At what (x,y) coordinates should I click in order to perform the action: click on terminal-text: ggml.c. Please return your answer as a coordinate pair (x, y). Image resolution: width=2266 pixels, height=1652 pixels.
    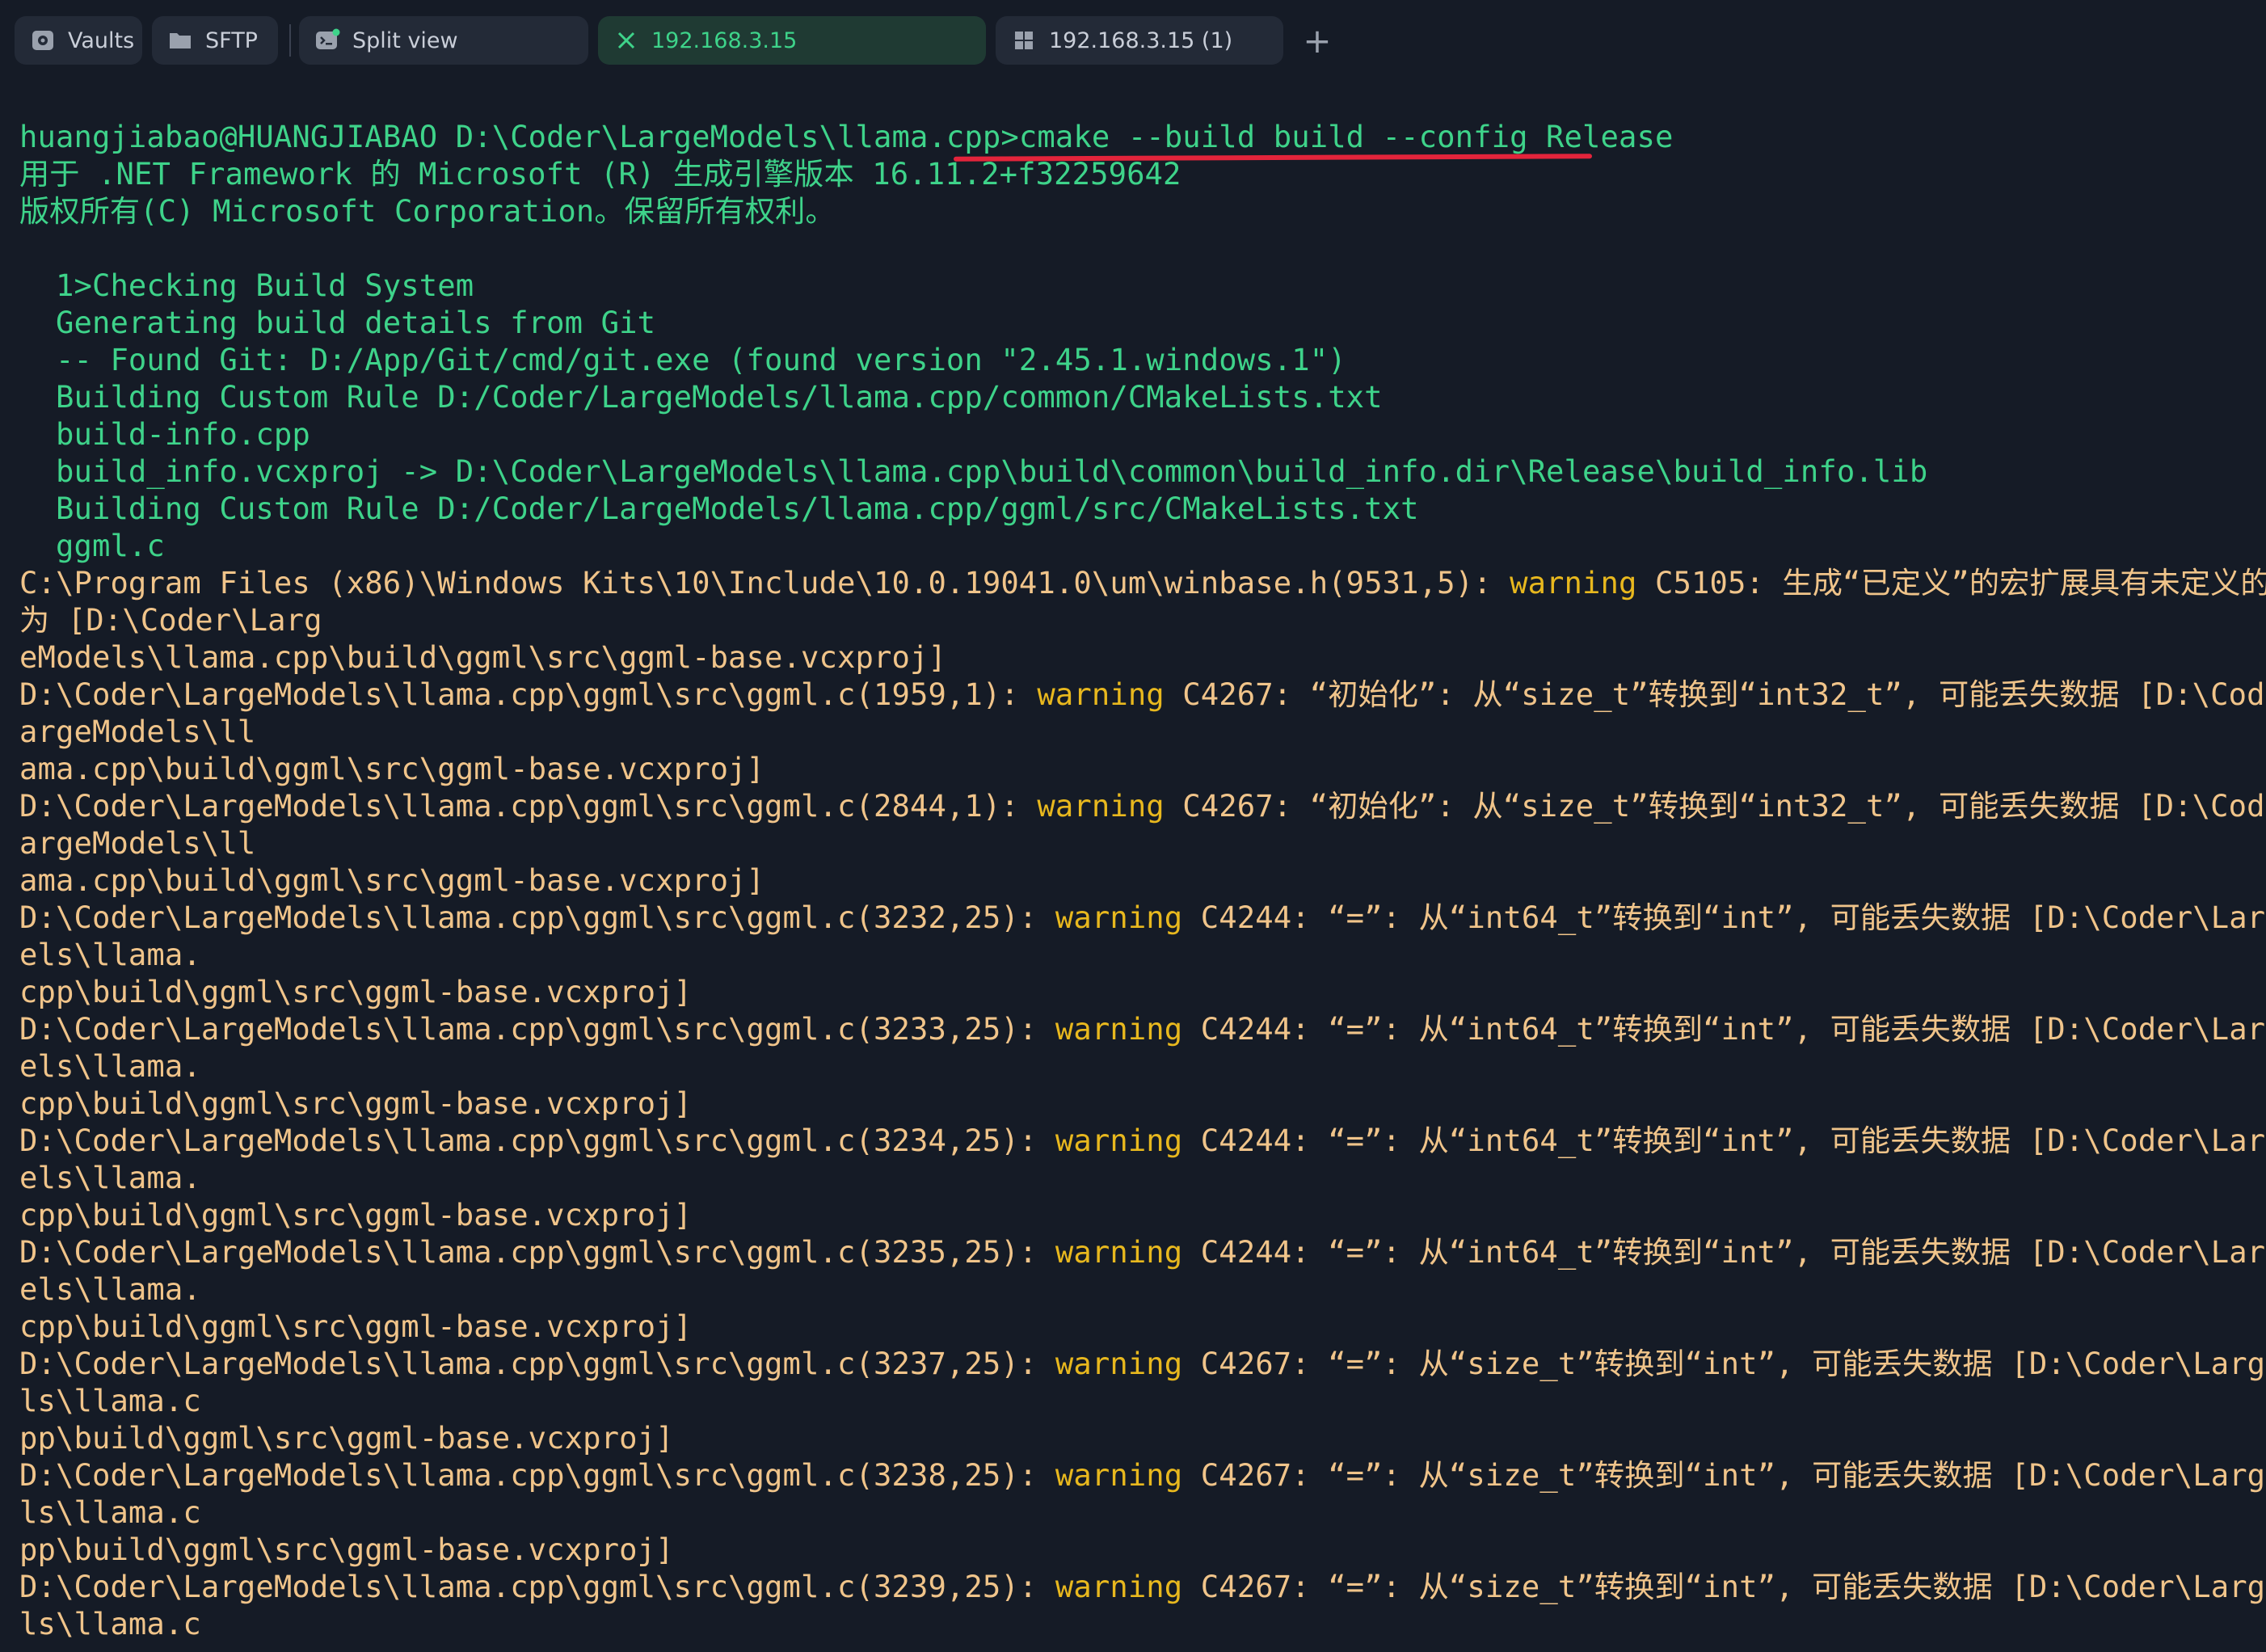
    Looking at the image, I should click on (92, 545).